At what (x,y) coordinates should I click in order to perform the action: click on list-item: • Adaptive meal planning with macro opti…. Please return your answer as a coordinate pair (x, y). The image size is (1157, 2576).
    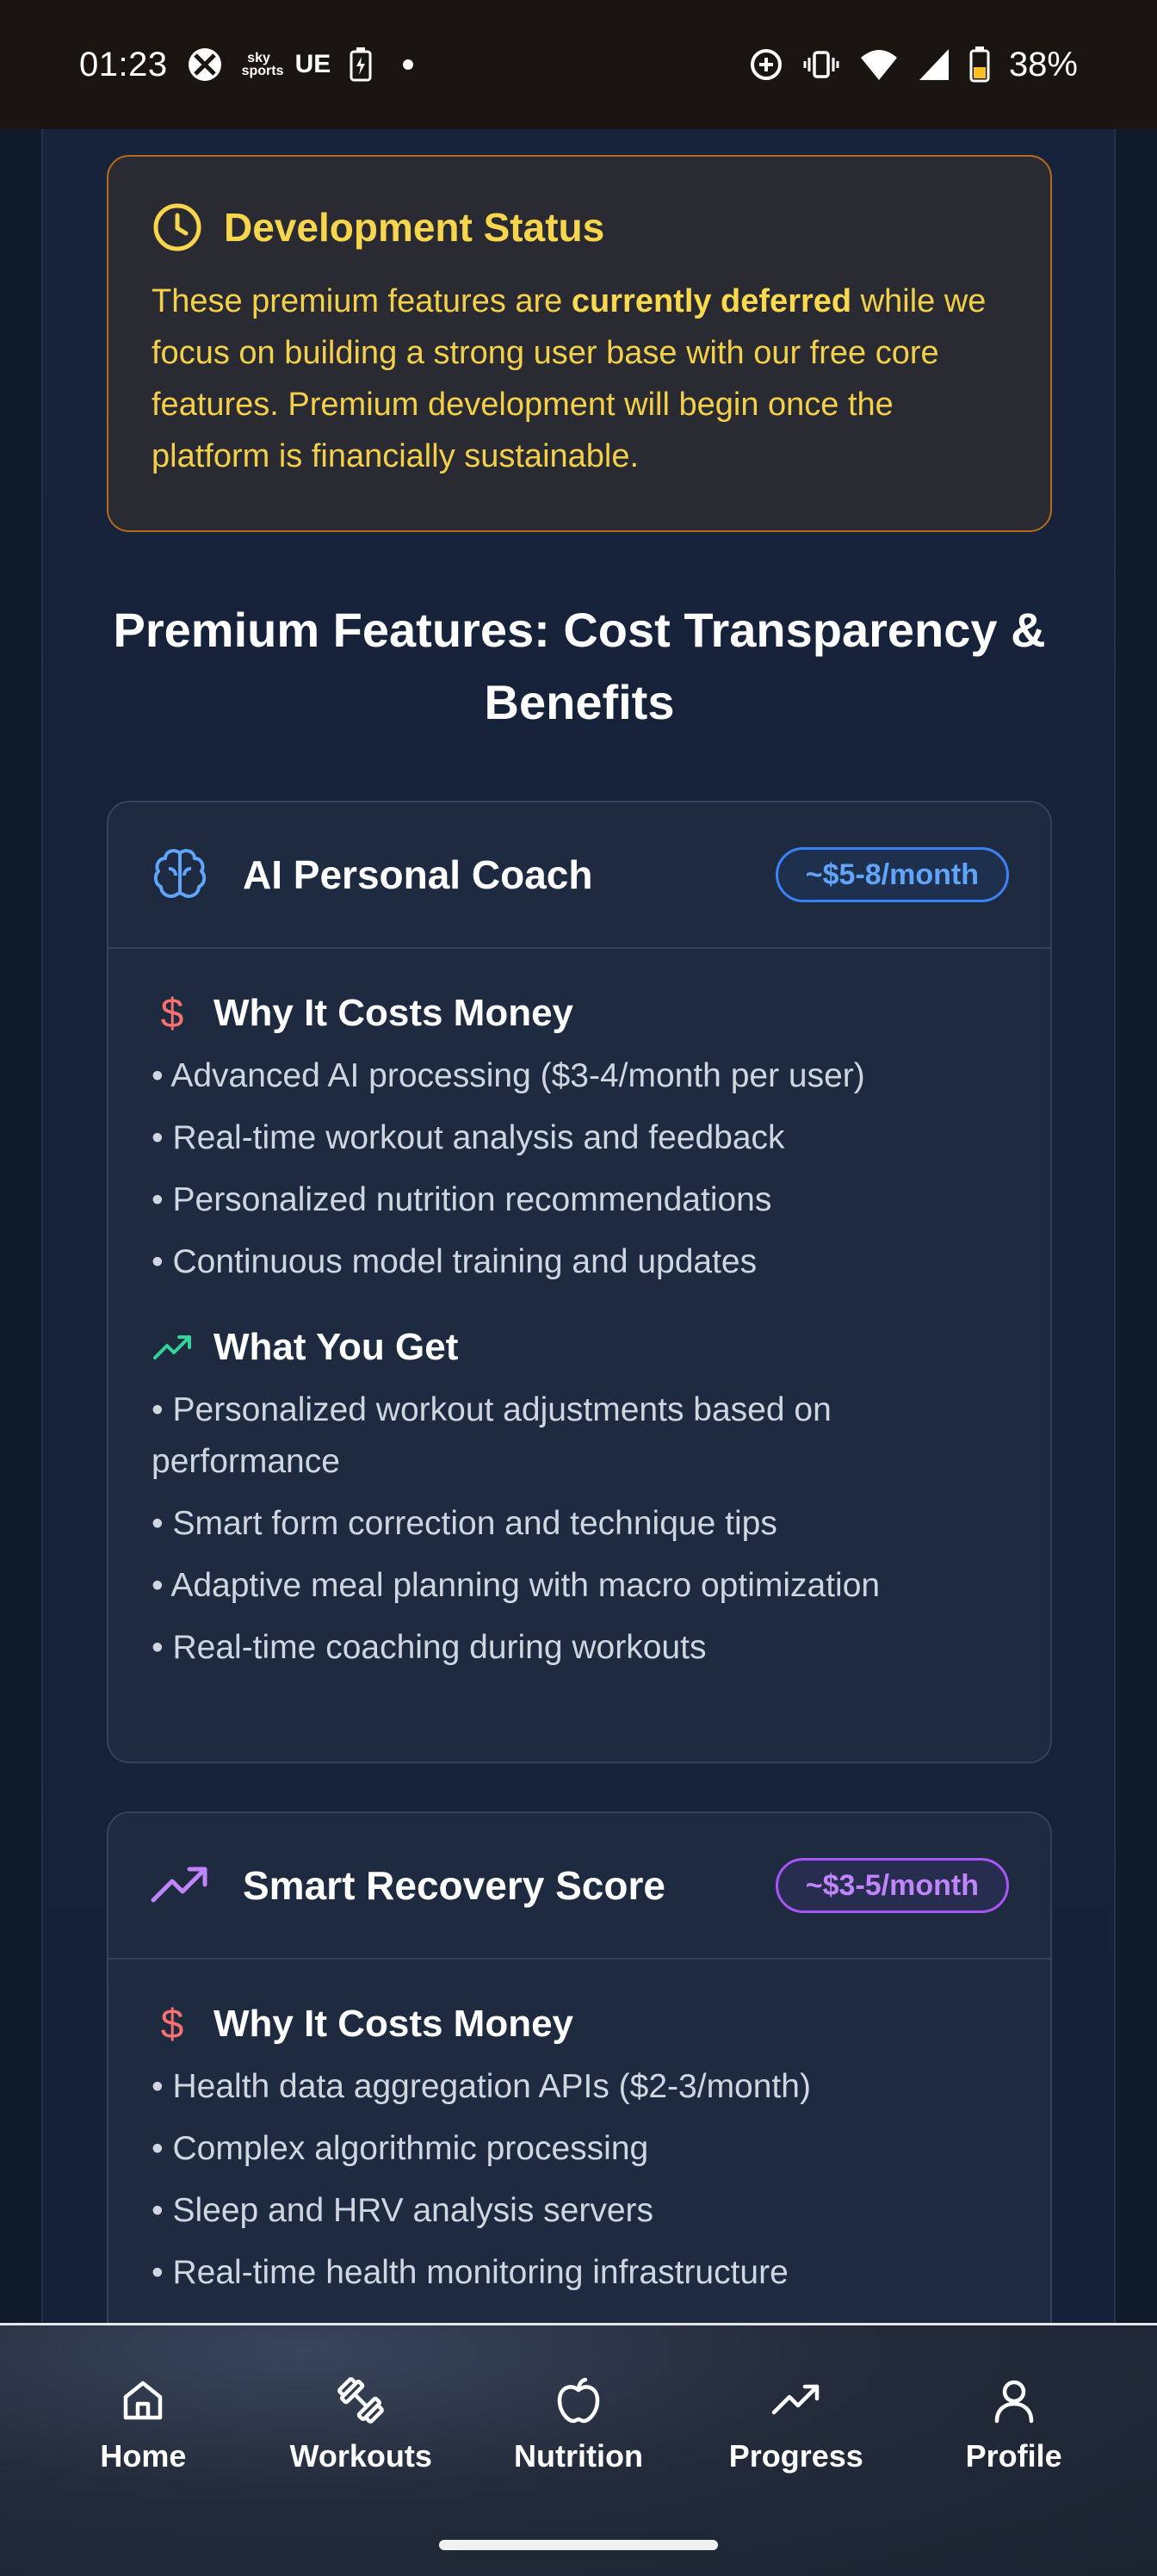
    Looking at the image, I should click on (516, 1586).